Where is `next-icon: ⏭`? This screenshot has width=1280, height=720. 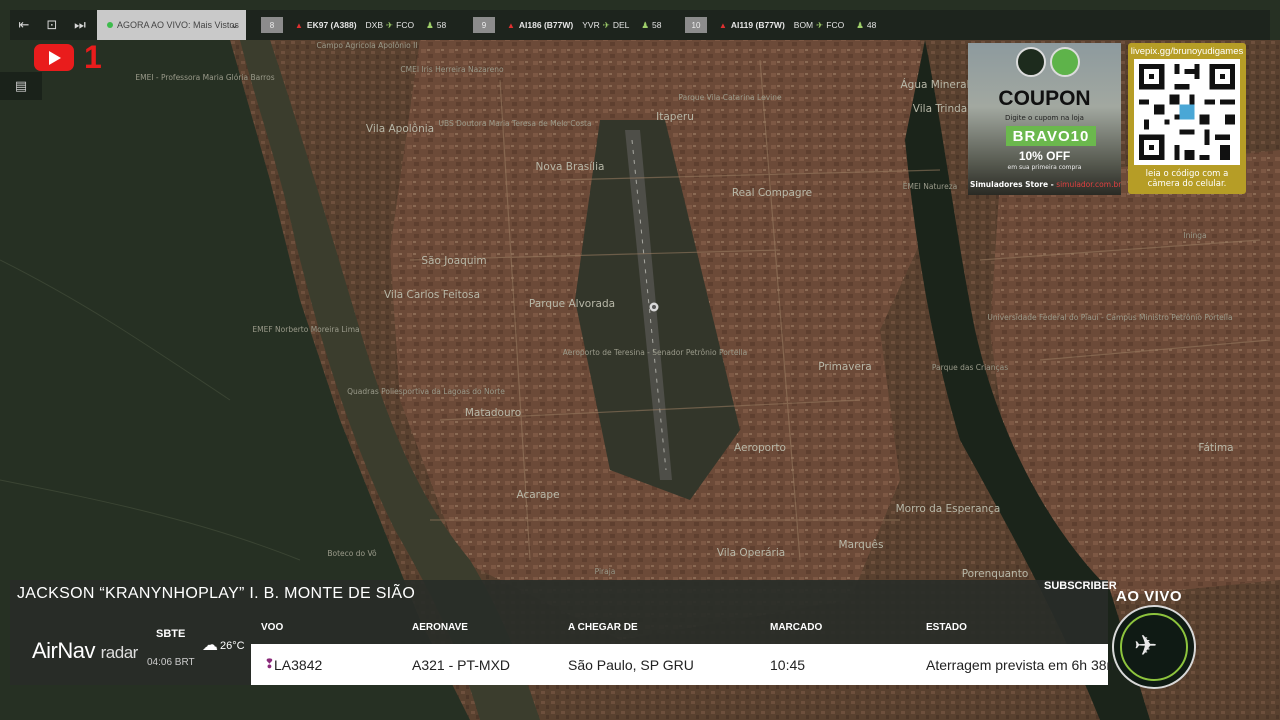
next-icon: ⏭ is located at coordinates (80, 25).